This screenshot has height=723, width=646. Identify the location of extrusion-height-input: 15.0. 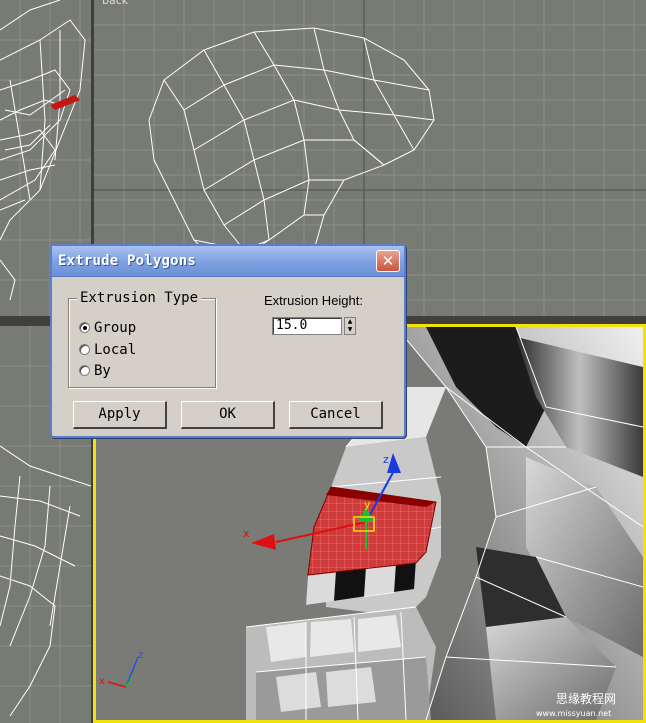
(307, 326).